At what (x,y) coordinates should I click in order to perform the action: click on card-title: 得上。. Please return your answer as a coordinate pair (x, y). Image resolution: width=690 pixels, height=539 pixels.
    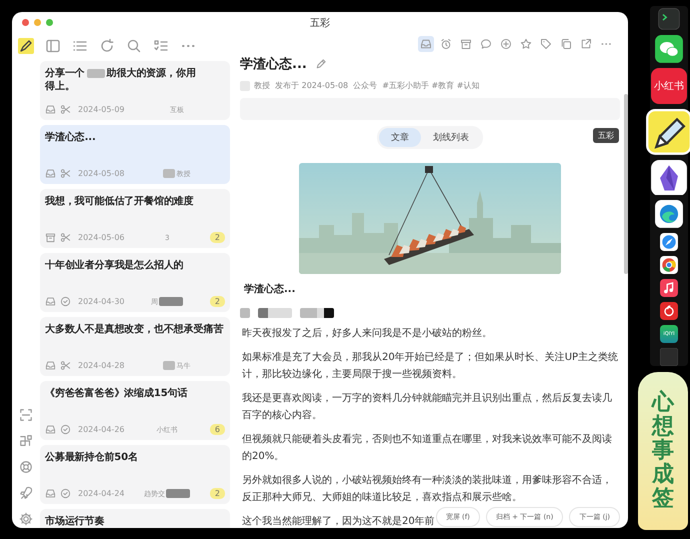
    Looking at the image, I should click on (60, 86).